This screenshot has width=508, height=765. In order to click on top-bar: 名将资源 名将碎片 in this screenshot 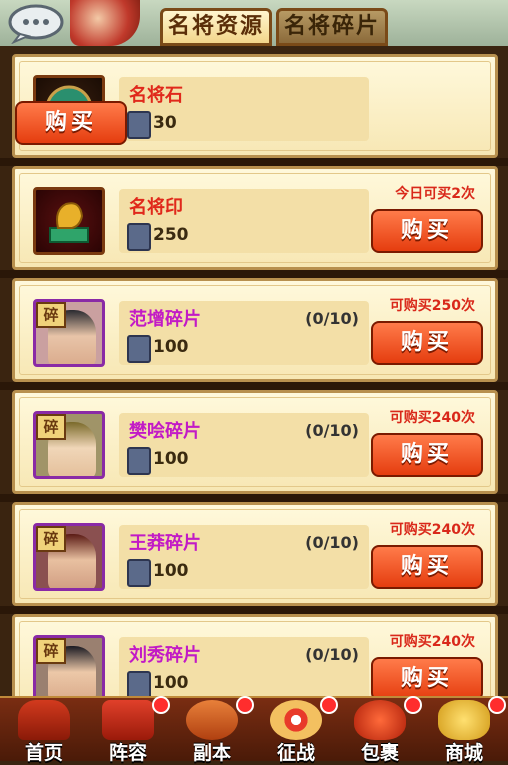, I will do `click(254, 24)`.